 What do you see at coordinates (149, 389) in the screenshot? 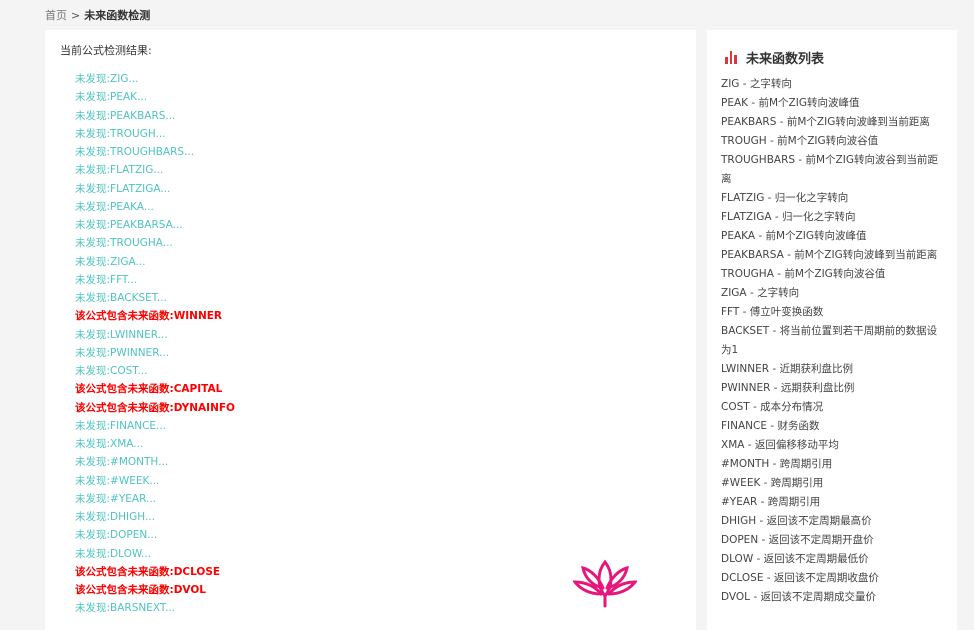
I see `result-item-found: 该公式包含未来函数:CAPITAL` at bounding box center [149, 389].